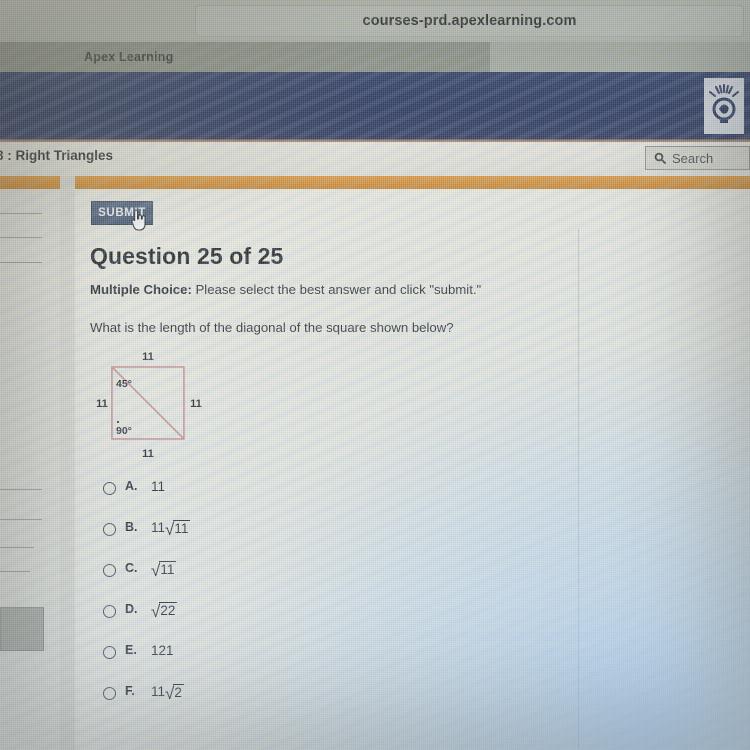 The height and width of the screenshot is (750, 750). What do you see at coordinates (148, 357) in the screenshot?
I see `figure-label-top: 11` at bounding box center [148, 357].